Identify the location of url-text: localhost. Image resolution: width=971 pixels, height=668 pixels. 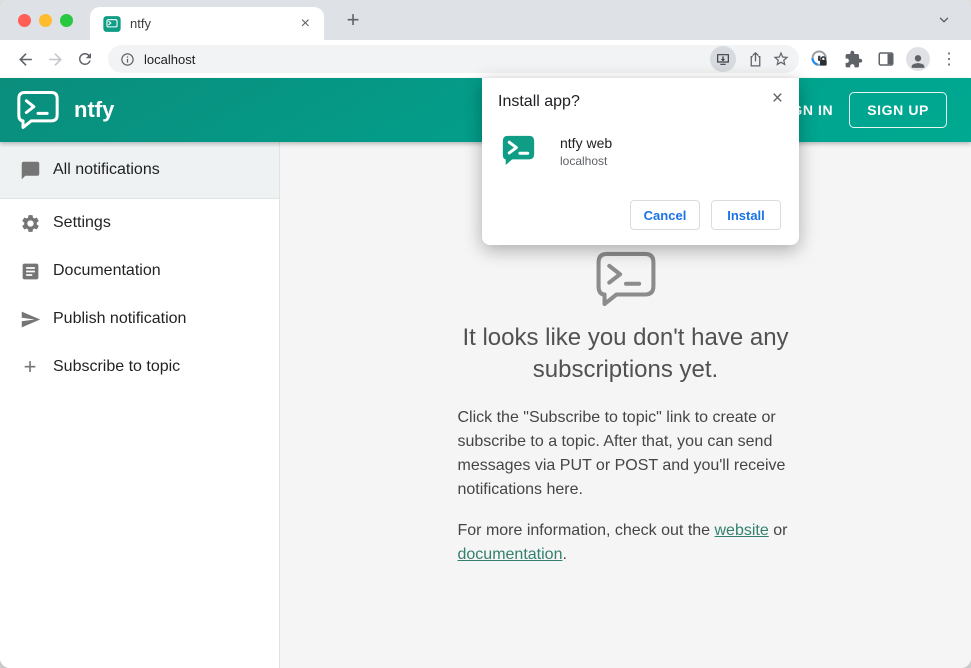
(427, 59).